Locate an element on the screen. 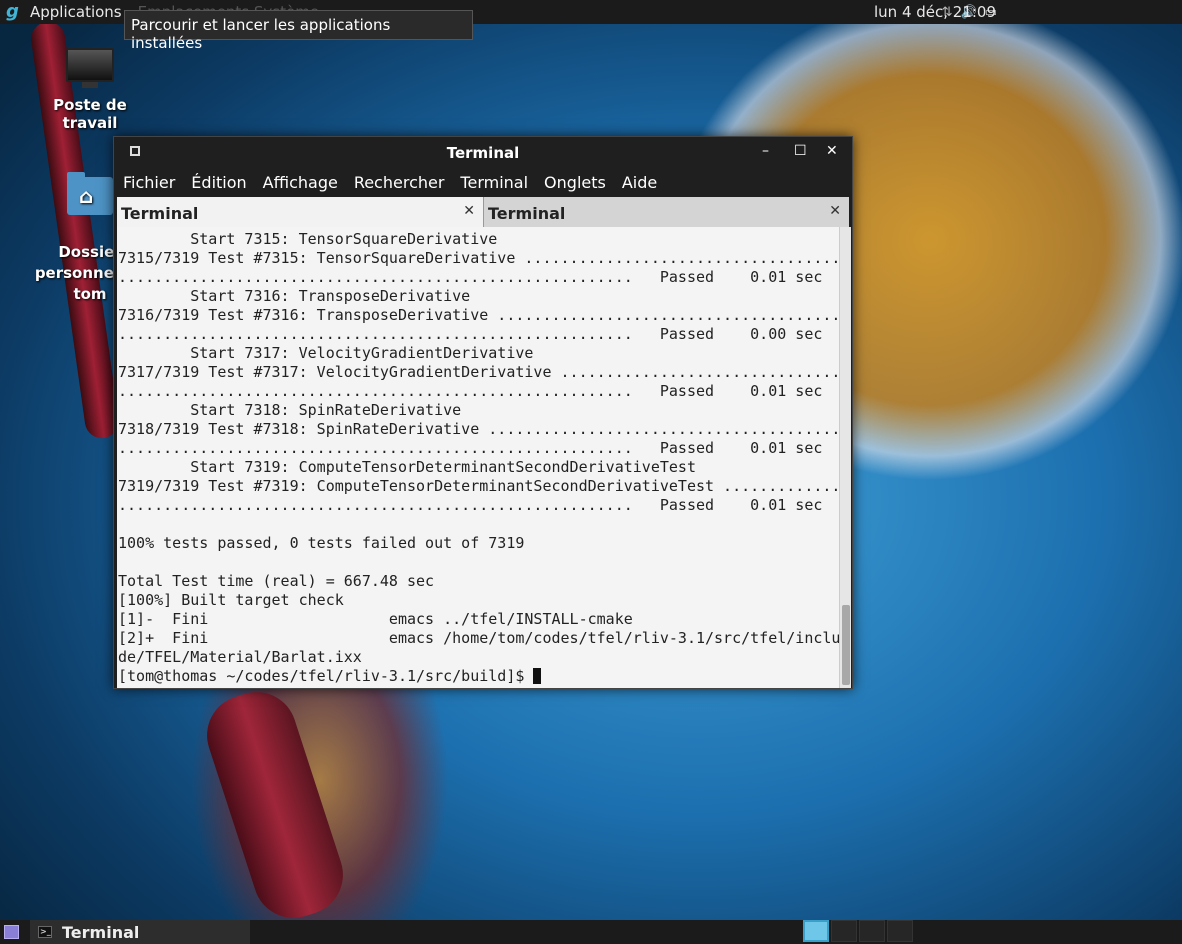 This screenshot has height=944, width=1182. terminal-line: de/TFEL/Material/Barlat.ixx is located at coordinates (240, 657).